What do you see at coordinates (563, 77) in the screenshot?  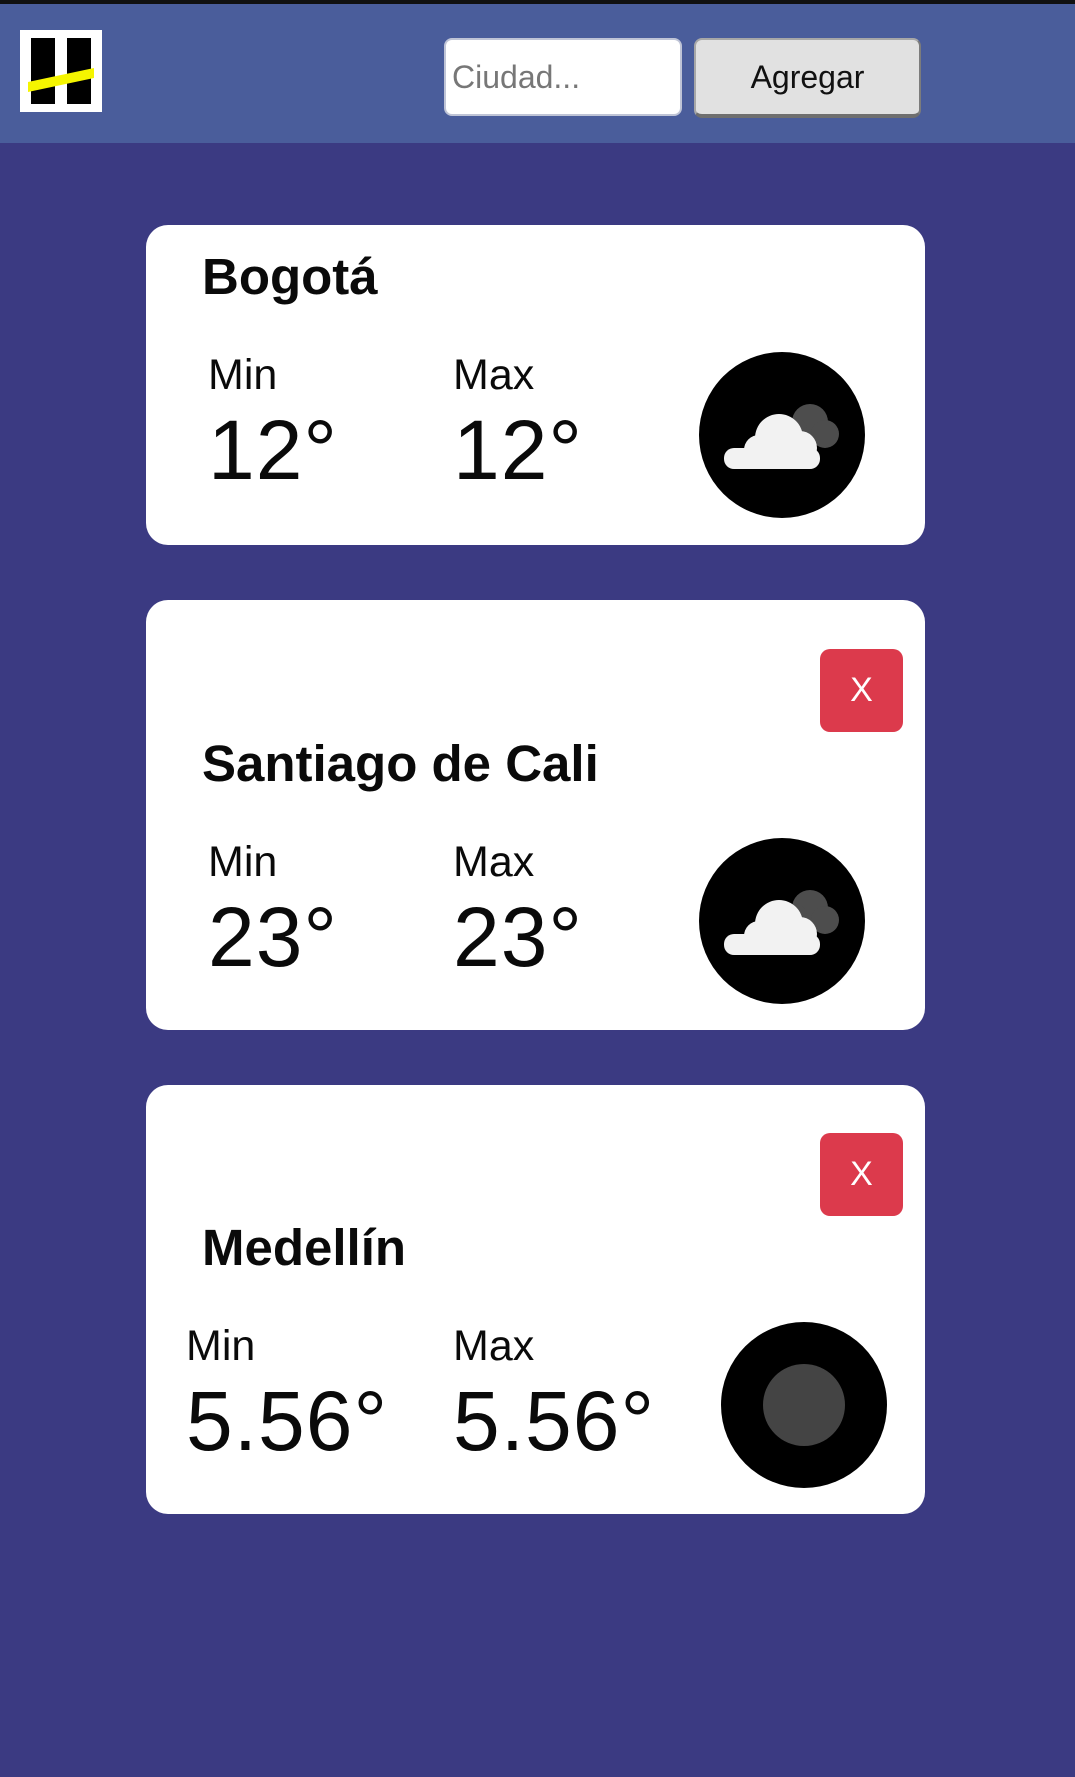 I see `city-search-input` at bounding box center [563, 77].